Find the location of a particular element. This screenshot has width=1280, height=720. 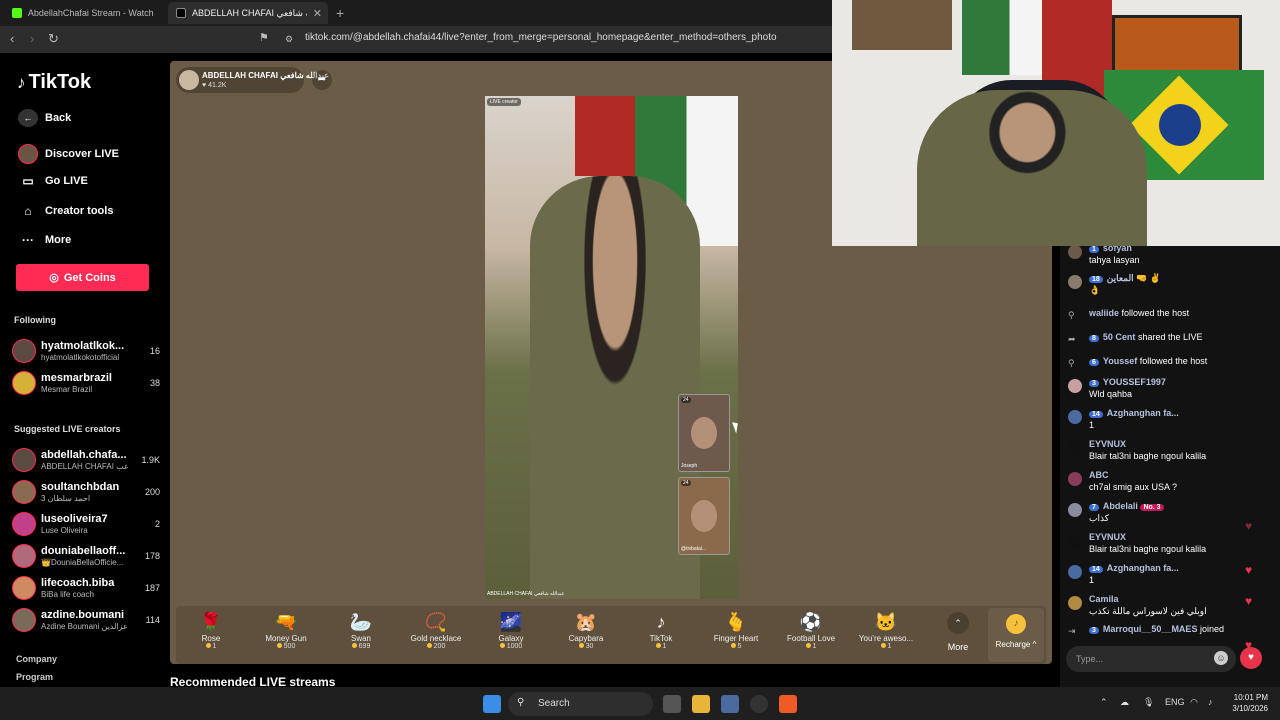

account-name: soultanchbdan is located at coordinates (80, 487).